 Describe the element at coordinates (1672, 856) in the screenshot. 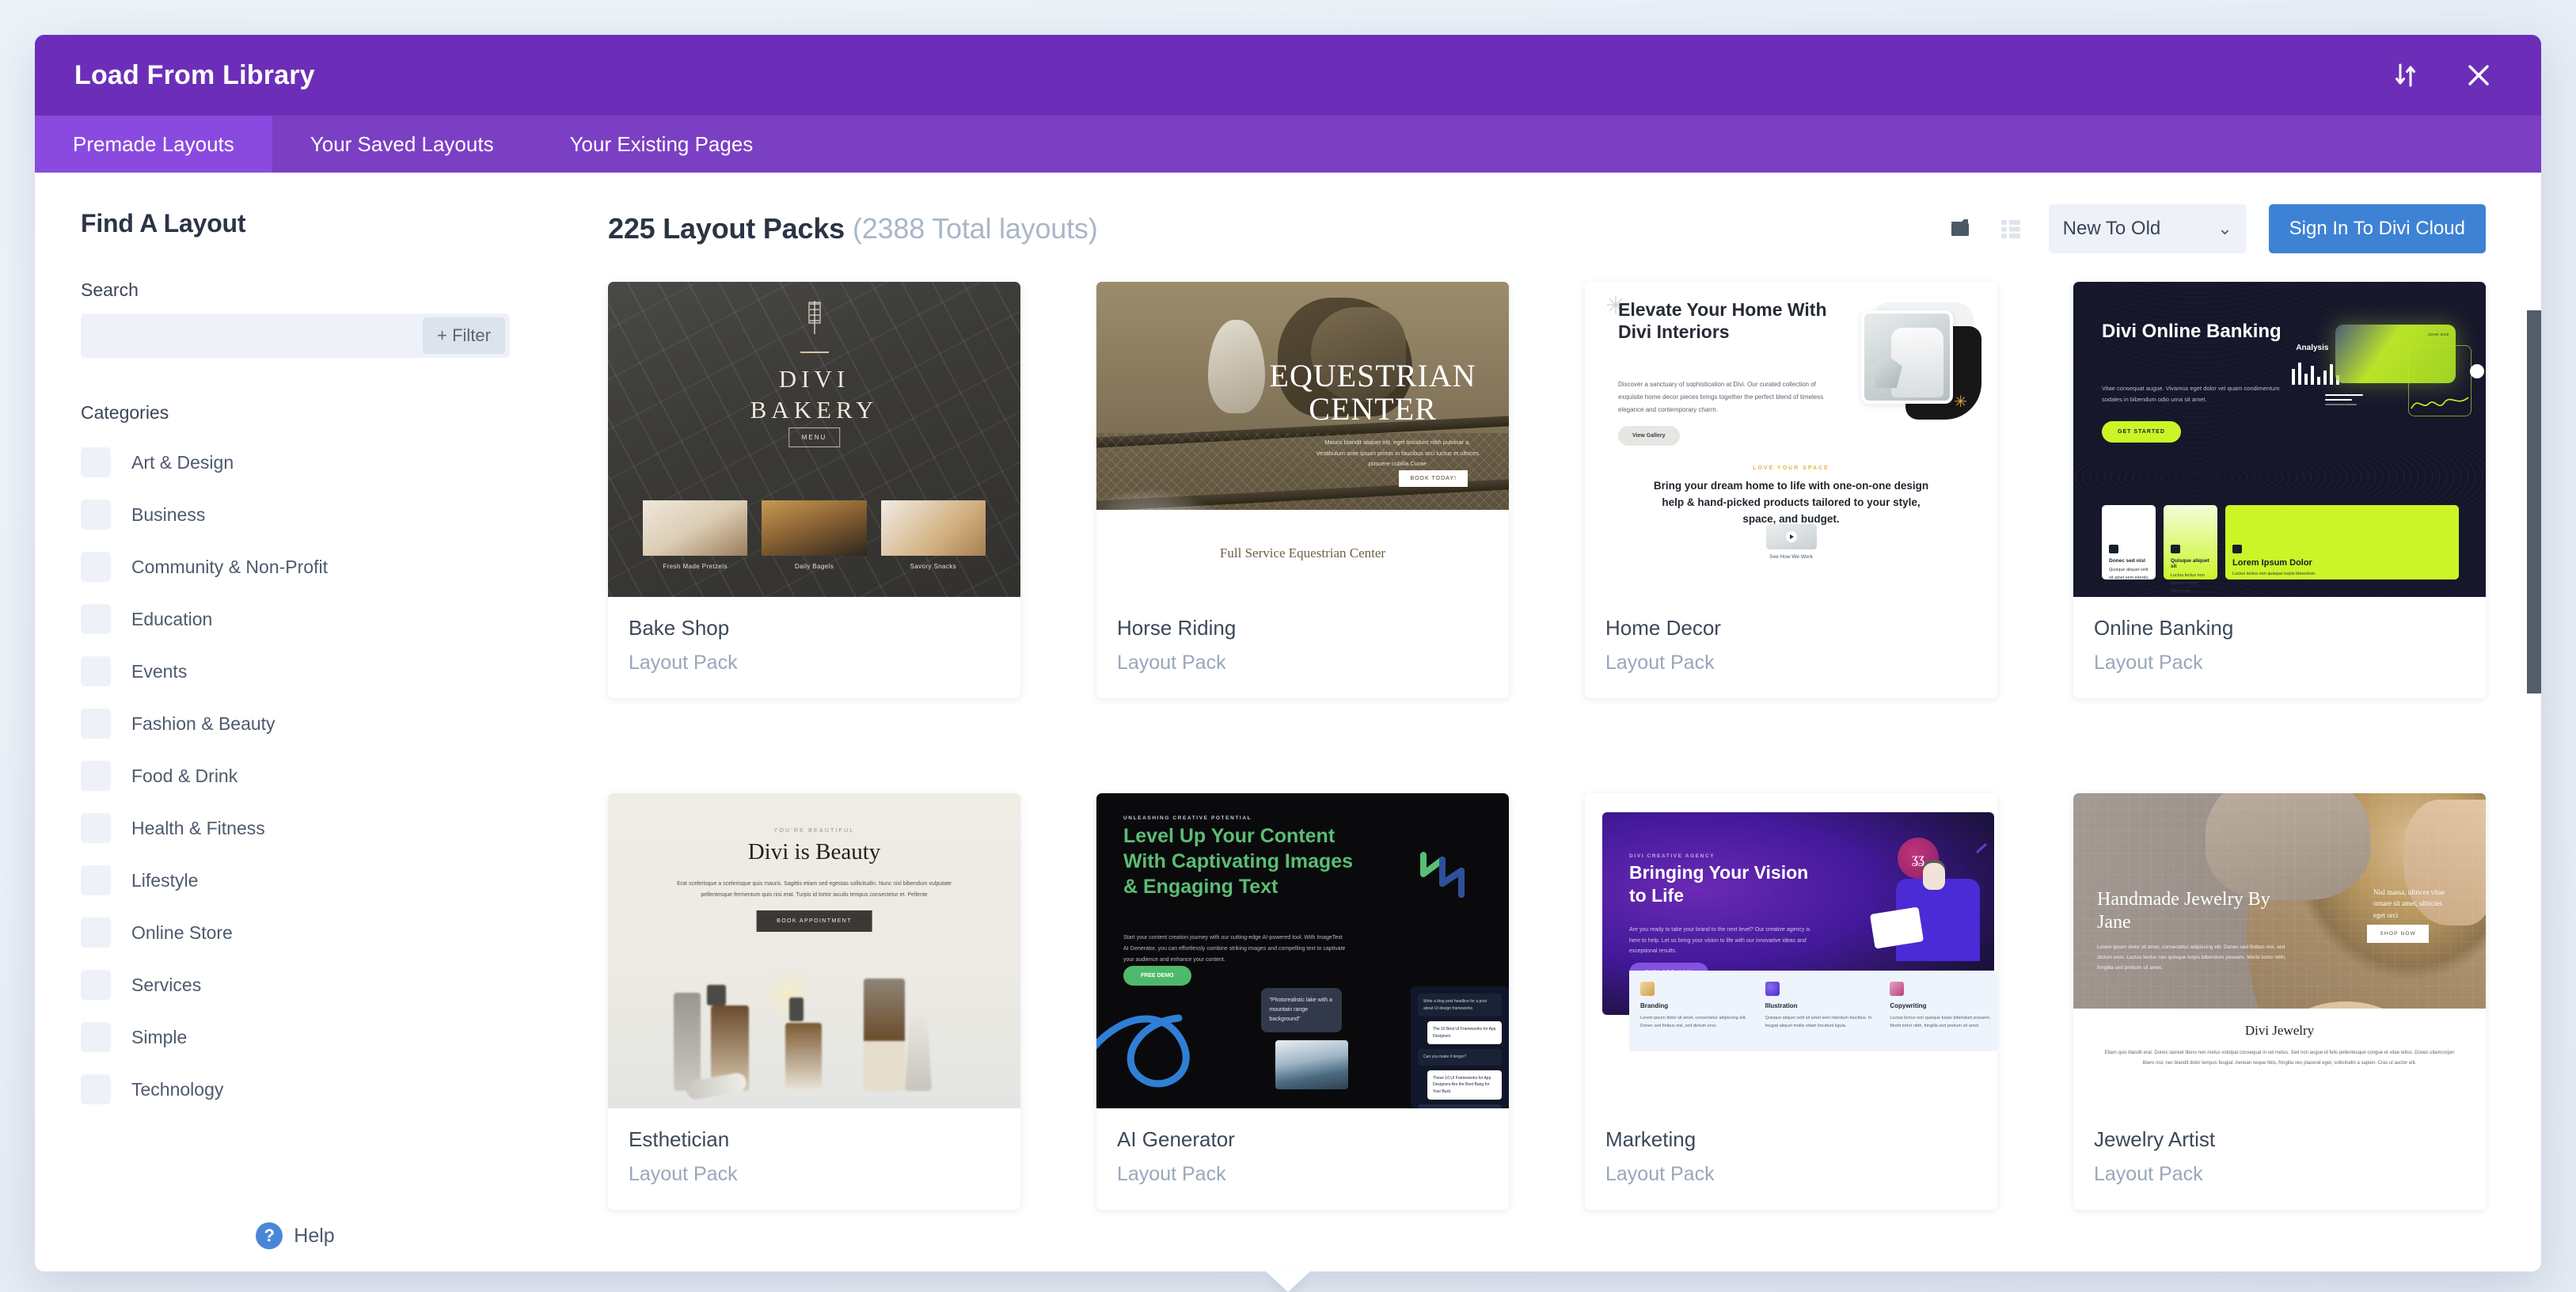

I see `thumb-eyebrow: DIVI CREATIVE AGENCY` at that location.